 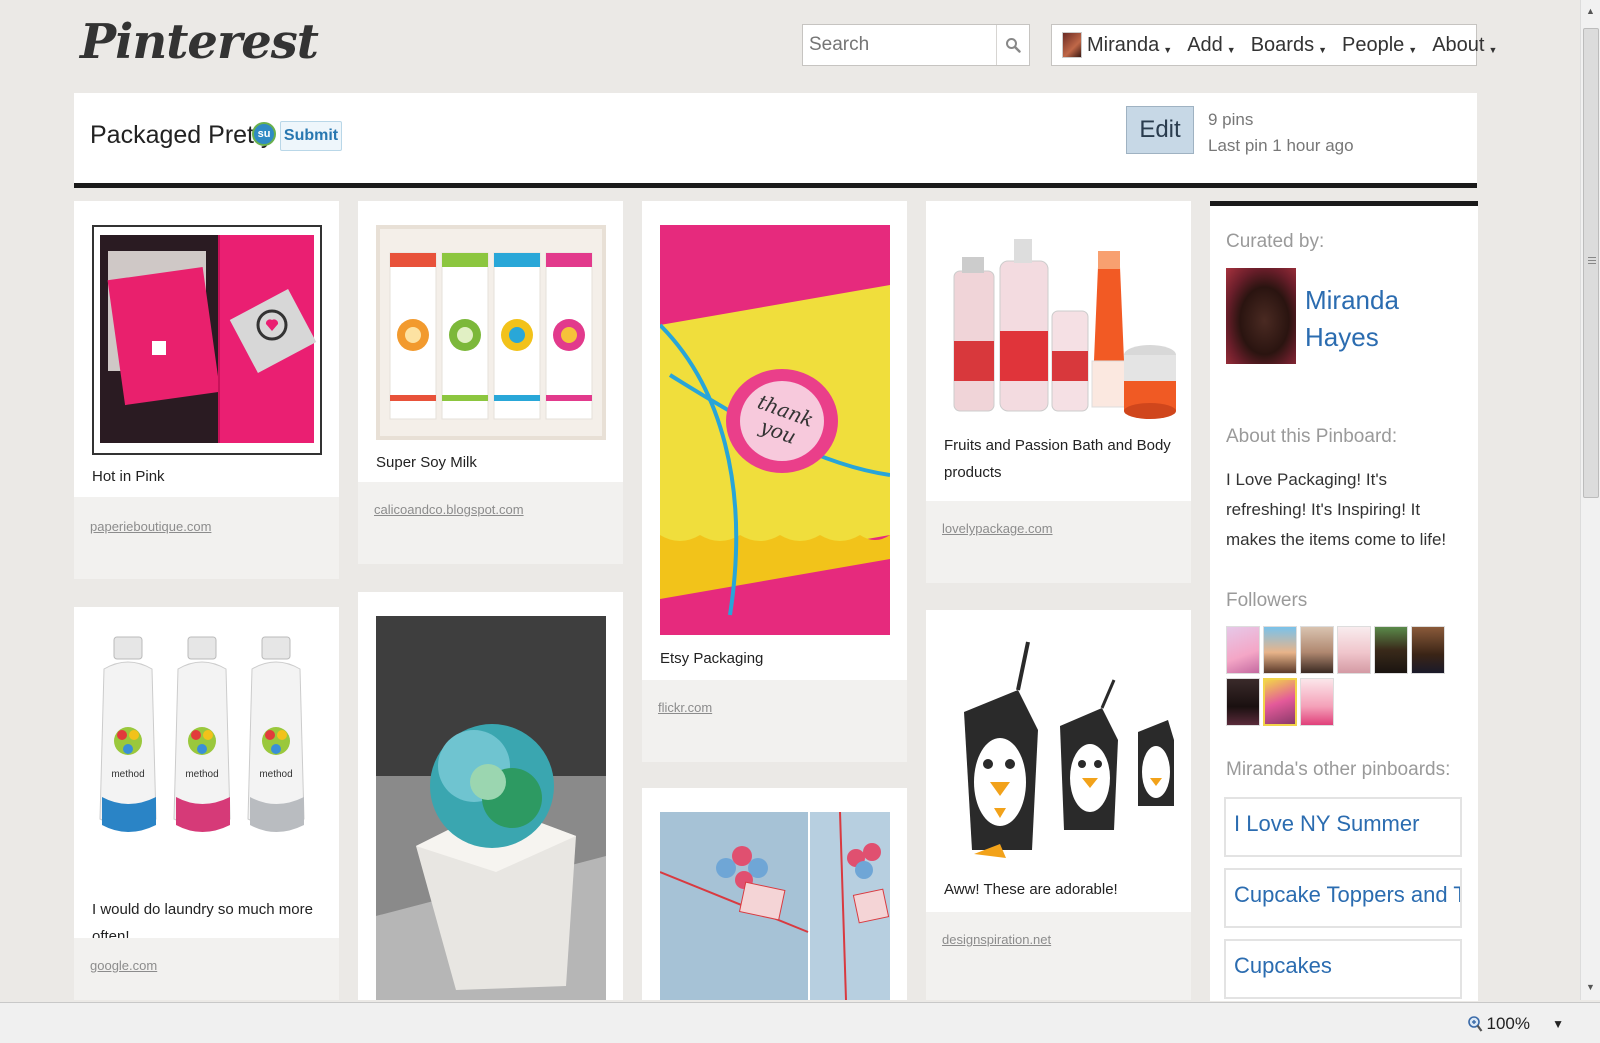 I want to click on curator-avatar, so click(x=1261, y=316).